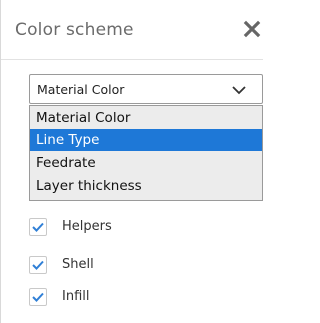 The width and height of the screenshot is (320, 323). What do you see at coordinates (146, 163) in the screenshot?
I see `option-feedrate: Feedrate` at bounding box center [146, 163].